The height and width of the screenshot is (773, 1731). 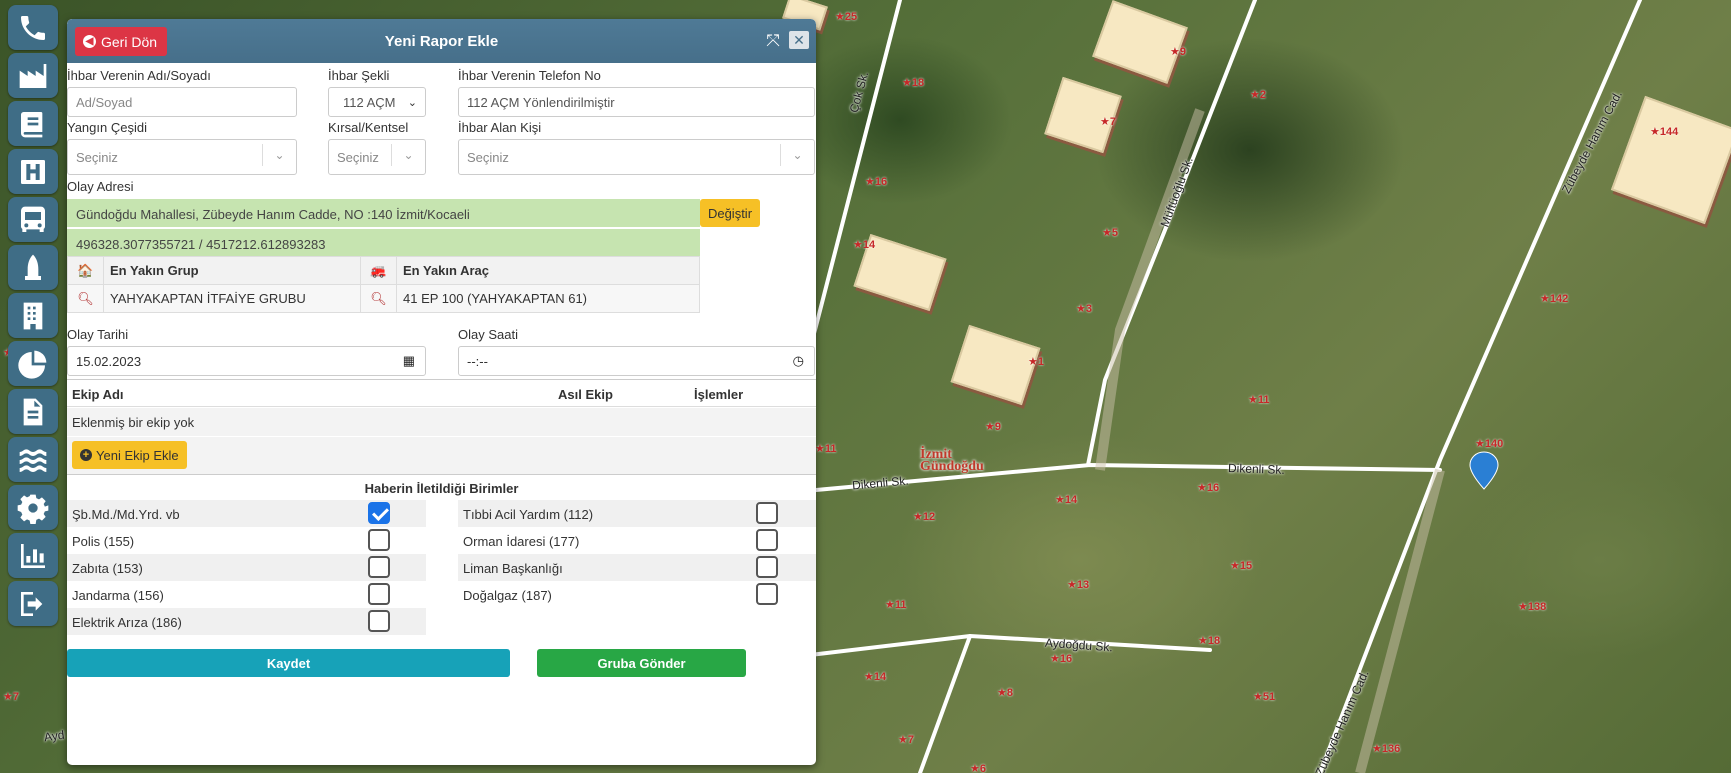 I want to click on settings-button, so click(x=33, y=507).